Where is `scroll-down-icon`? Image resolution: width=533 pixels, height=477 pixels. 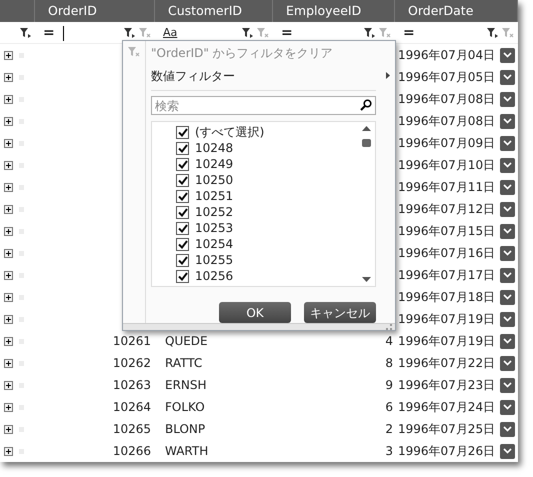
scroll-down-icon is located at coordinates (366, 279).